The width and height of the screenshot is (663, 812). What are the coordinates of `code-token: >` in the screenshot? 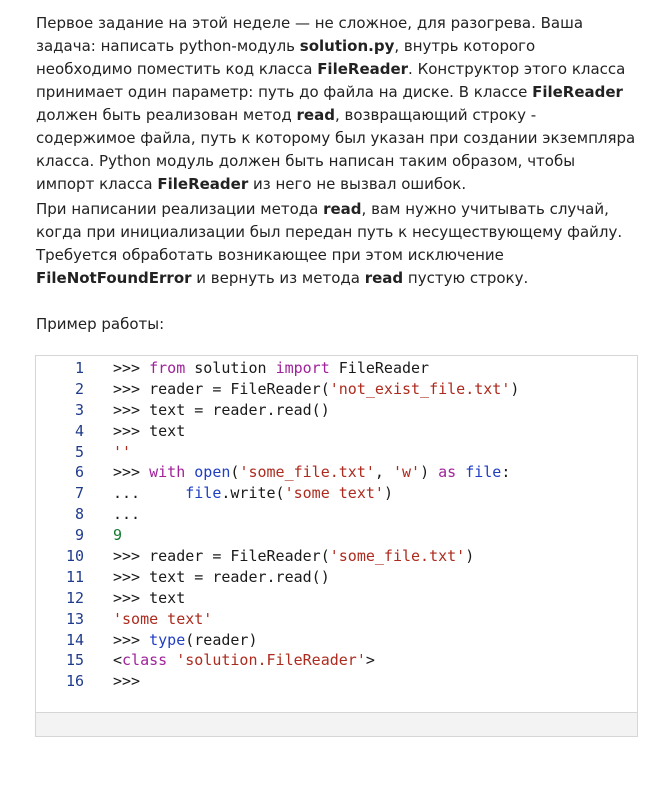 It's located at (370, 660).